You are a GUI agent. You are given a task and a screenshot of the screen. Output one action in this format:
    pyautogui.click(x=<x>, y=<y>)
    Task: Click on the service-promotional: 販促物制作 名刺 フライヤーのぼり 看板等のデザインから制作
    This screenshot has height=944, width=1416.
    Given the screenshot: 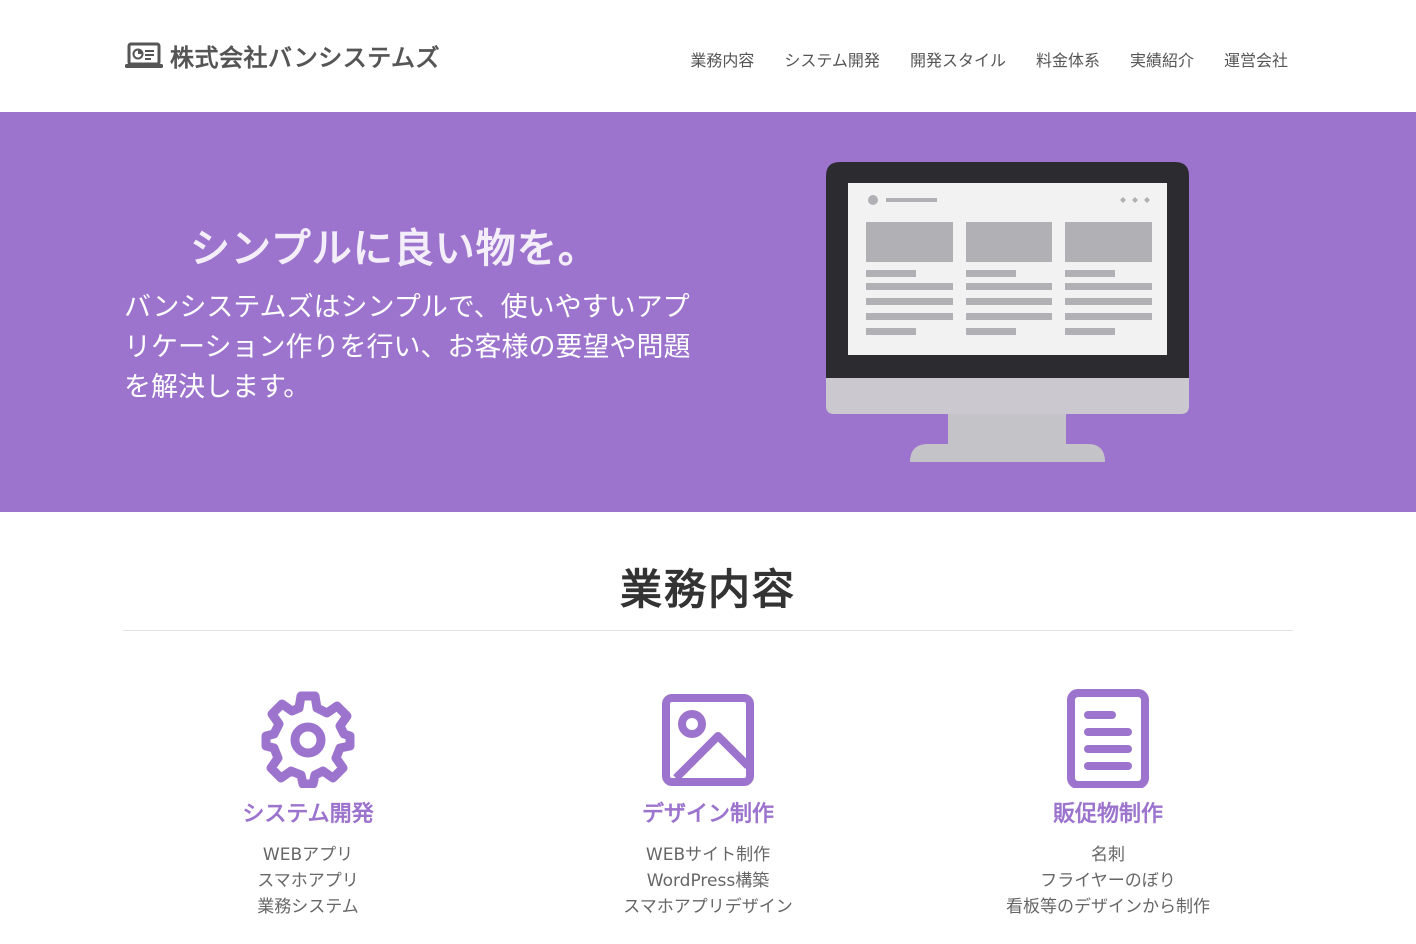 What is the action you would take?
    pyautogui.click(x=1108, y=804)
    